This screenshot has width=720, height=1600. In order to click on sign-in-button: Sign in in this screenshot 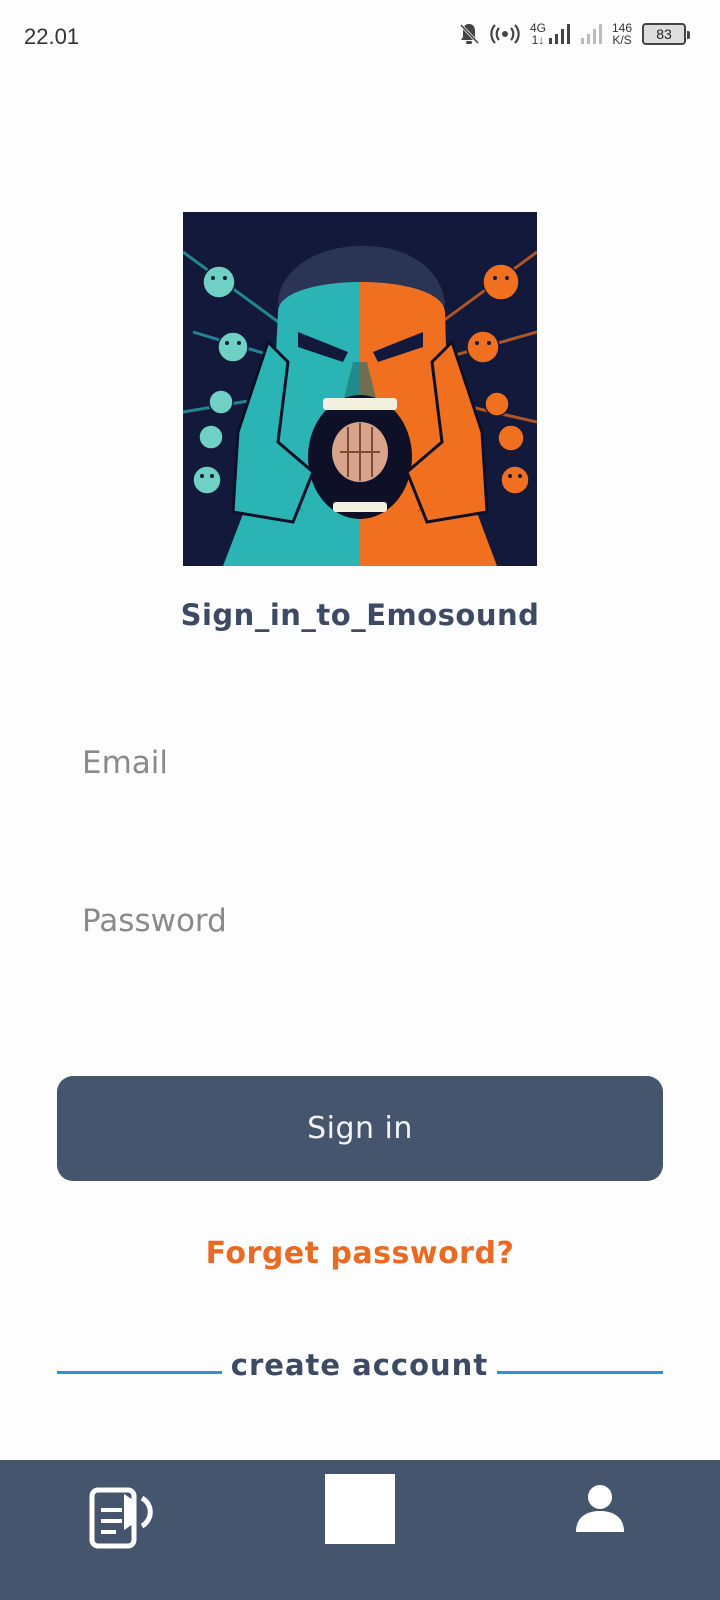, I will do `click(360, 1128)`.